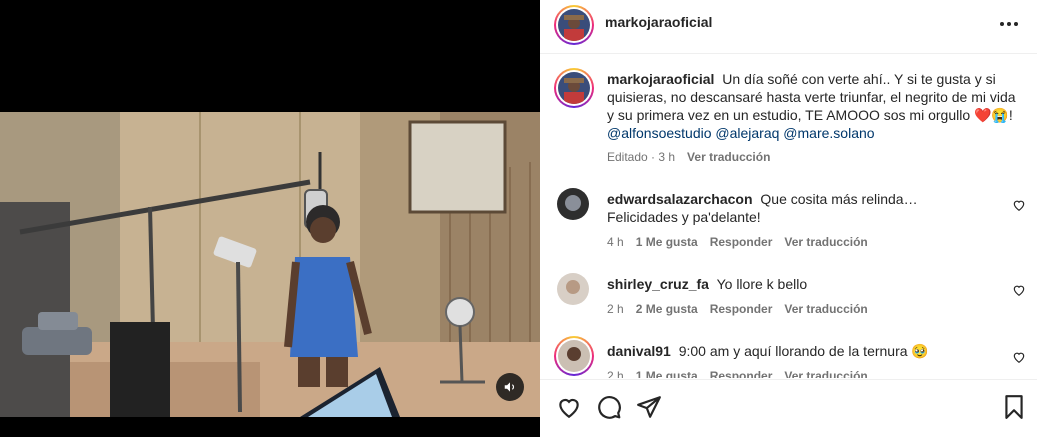  What do you see at coordinates (641, 157) in the screenshot?
I see `edited-time: Editado · 3 h` at bounding box center [641, 157].